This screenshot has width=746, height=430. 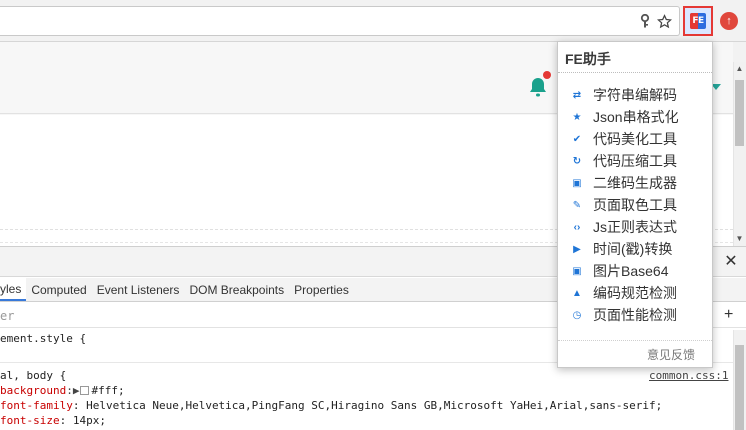 I want to click on address-bar, so click(x=340, y=21).